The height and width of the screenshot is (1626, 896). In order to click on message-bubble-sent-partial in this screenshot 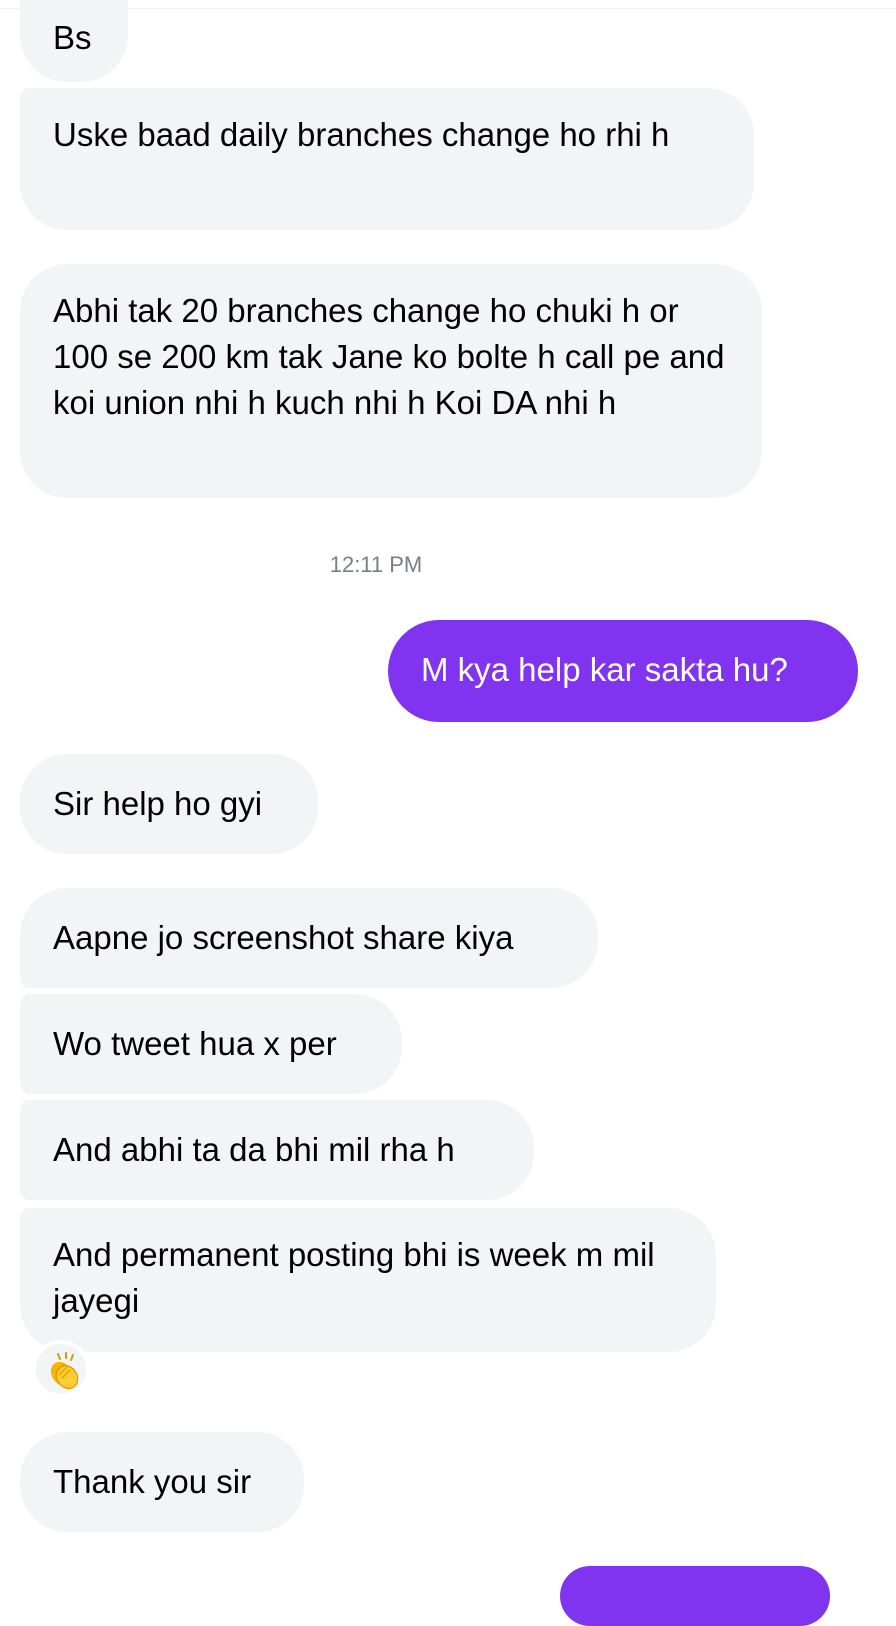, I will do `click(695, 1596)`.